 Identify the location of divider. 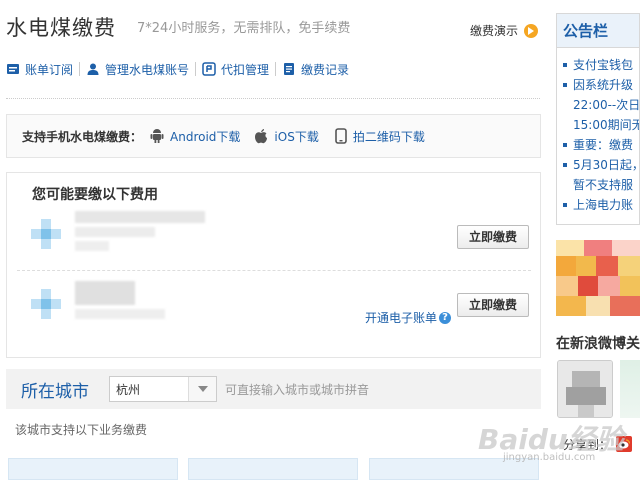
(273, 98).